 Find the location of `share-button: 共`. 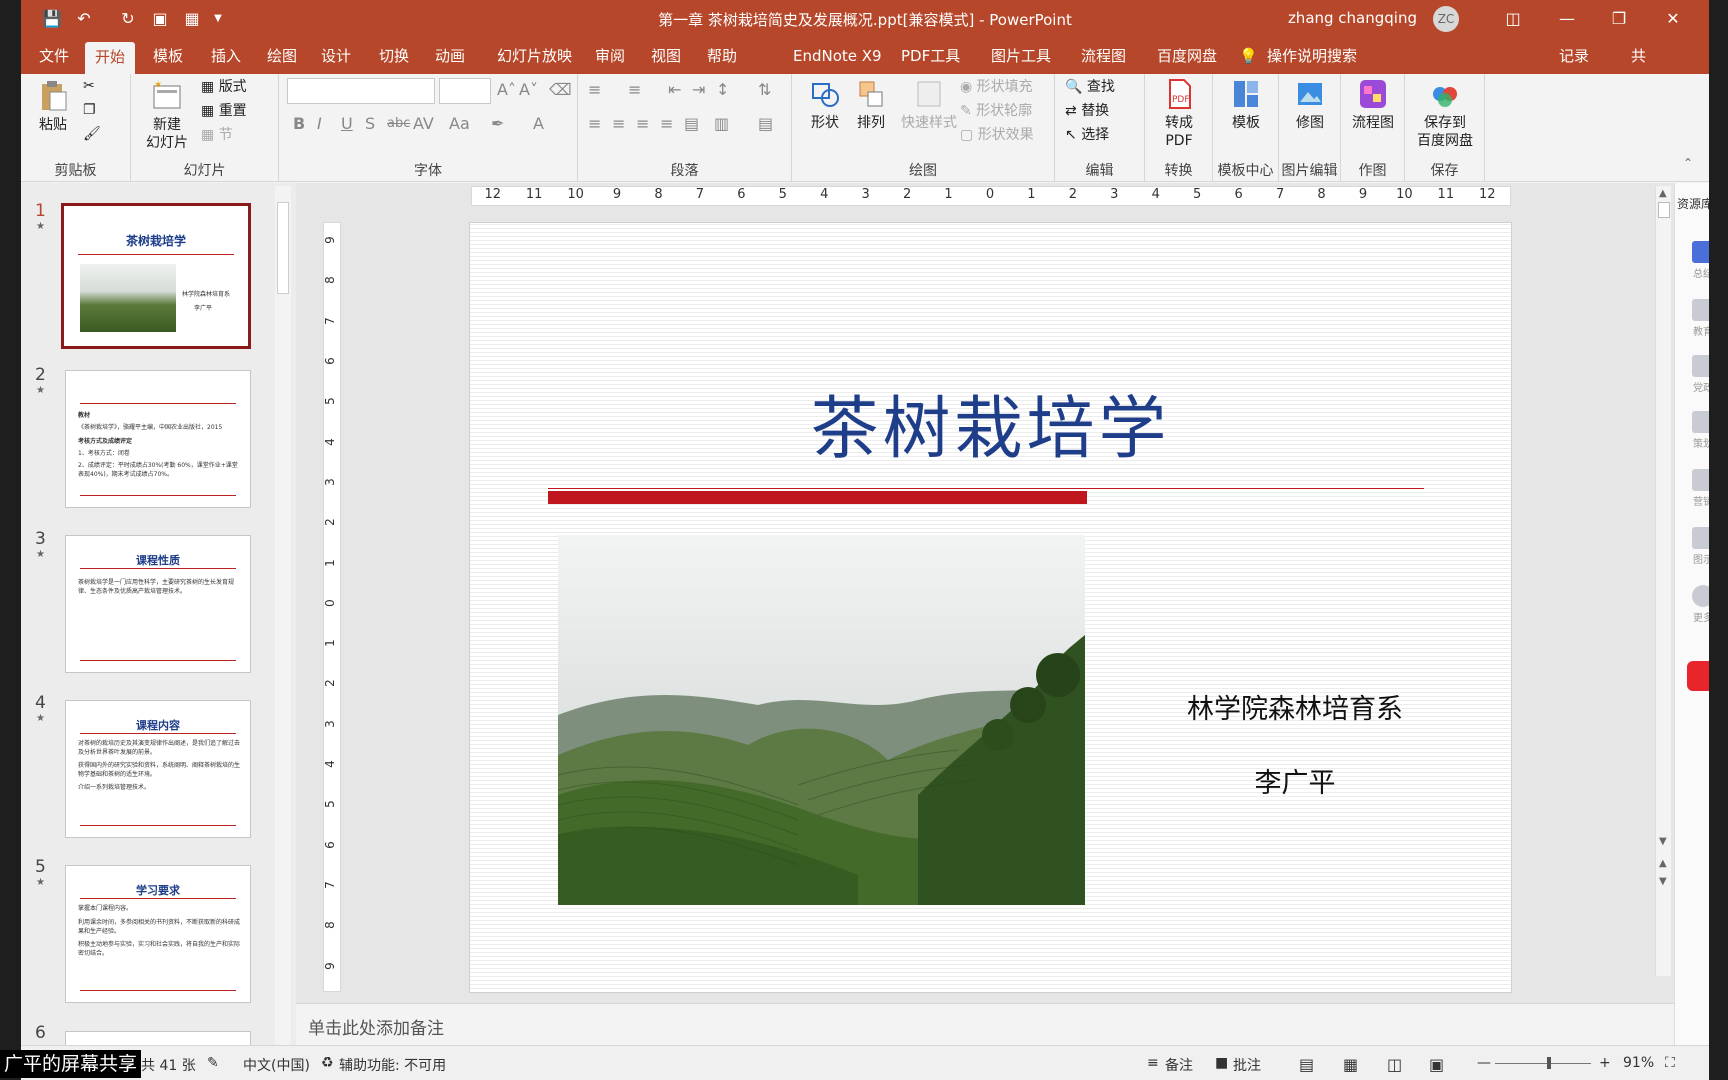

share-button: 共 is located at coordinates (1638, 56).